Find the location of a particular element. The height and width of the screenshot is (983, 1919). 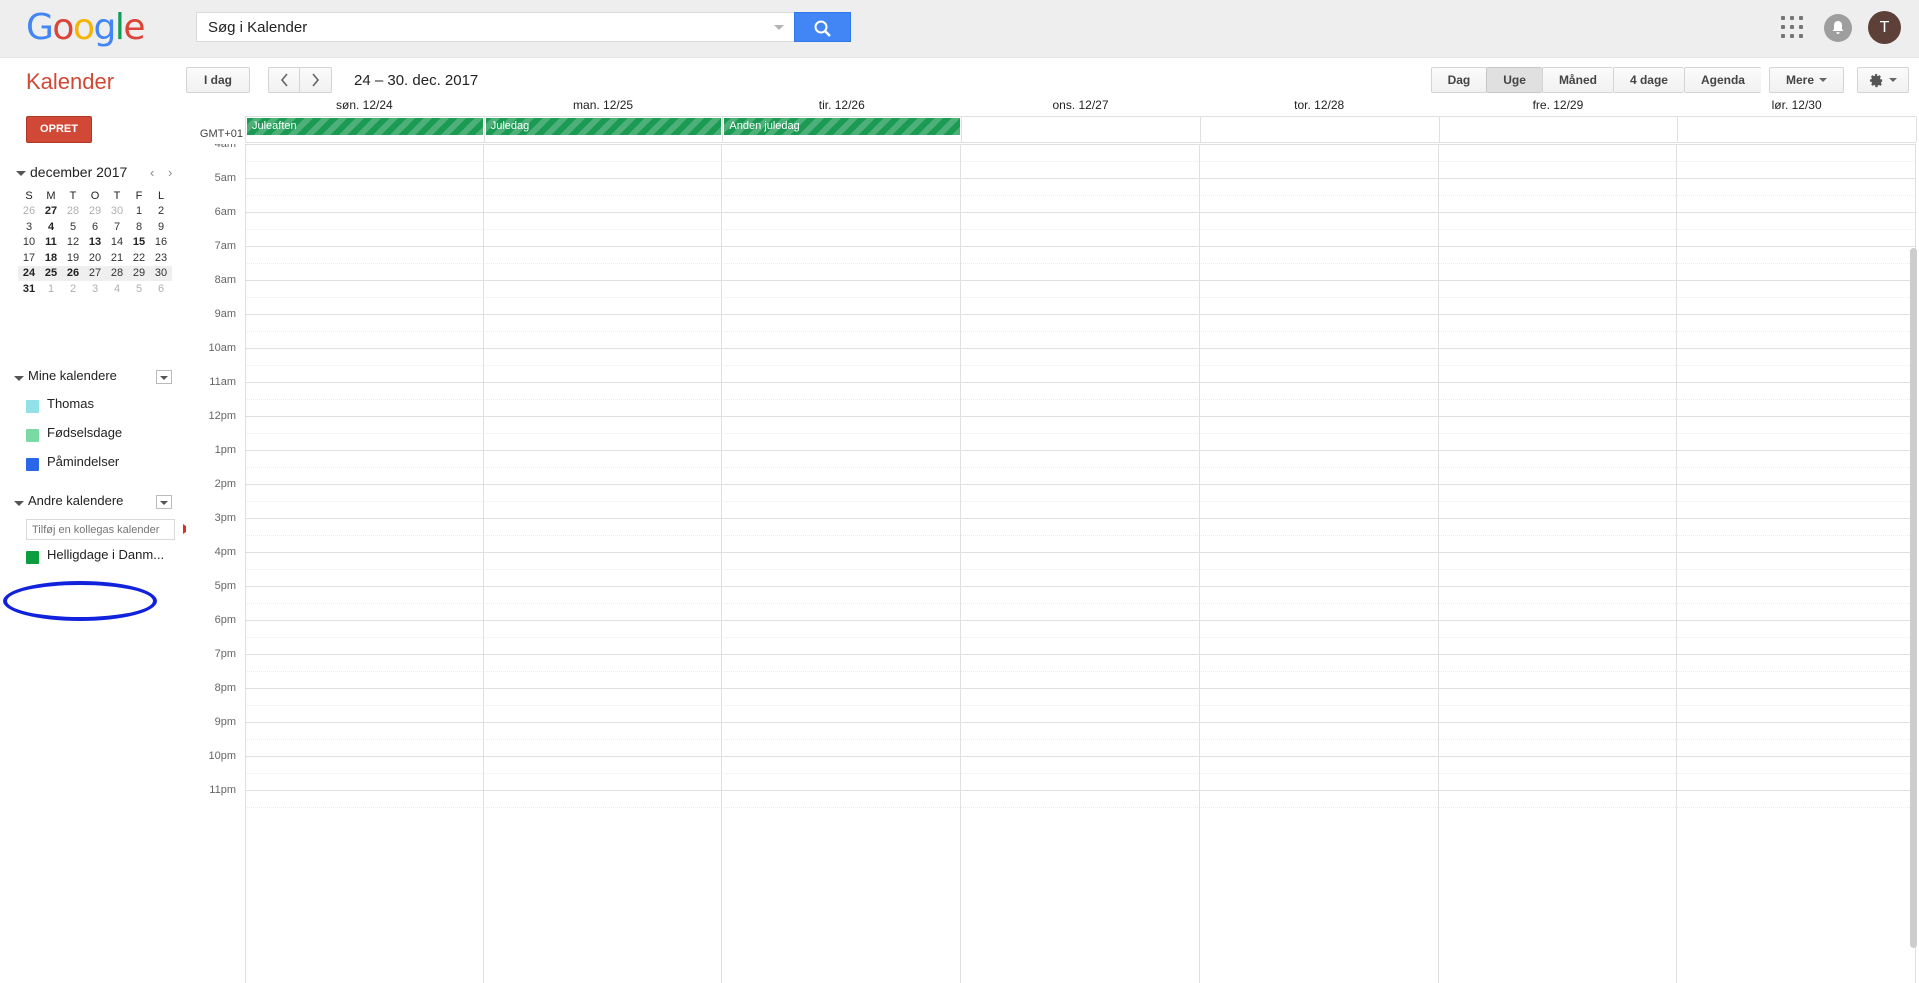

mini-calendar-day: 13 is located at coordinates (95, 243).